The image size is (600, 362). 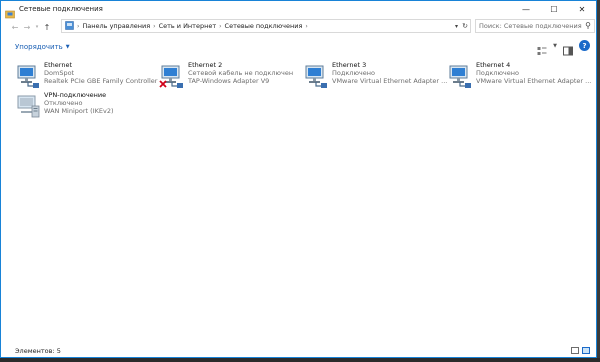 I want to click on organize-button: Упорядочить ▼, so click(x=42, y=47).